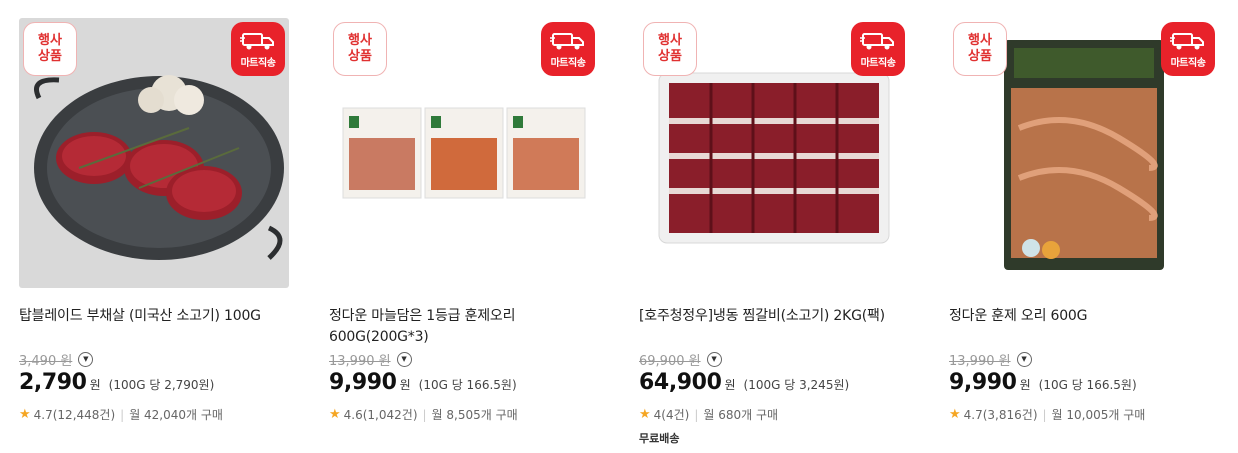  I want to click on product-title: 정다운 마늘담은 1등급 훈제오리 600G(200G*3), so click(465, 327).